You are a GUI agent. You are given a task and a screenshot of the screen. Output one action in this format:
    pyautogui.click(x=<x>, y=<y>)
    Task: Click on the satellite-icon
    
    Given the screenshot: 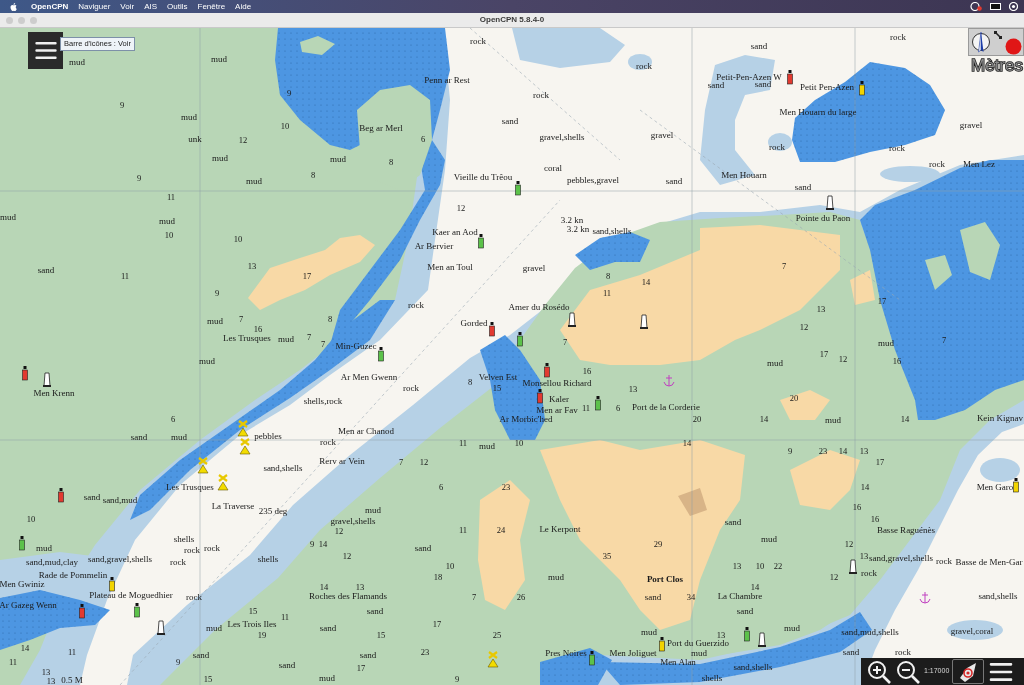 What is the action you would take?
    pyautogui.click(x=997, y=35)
    